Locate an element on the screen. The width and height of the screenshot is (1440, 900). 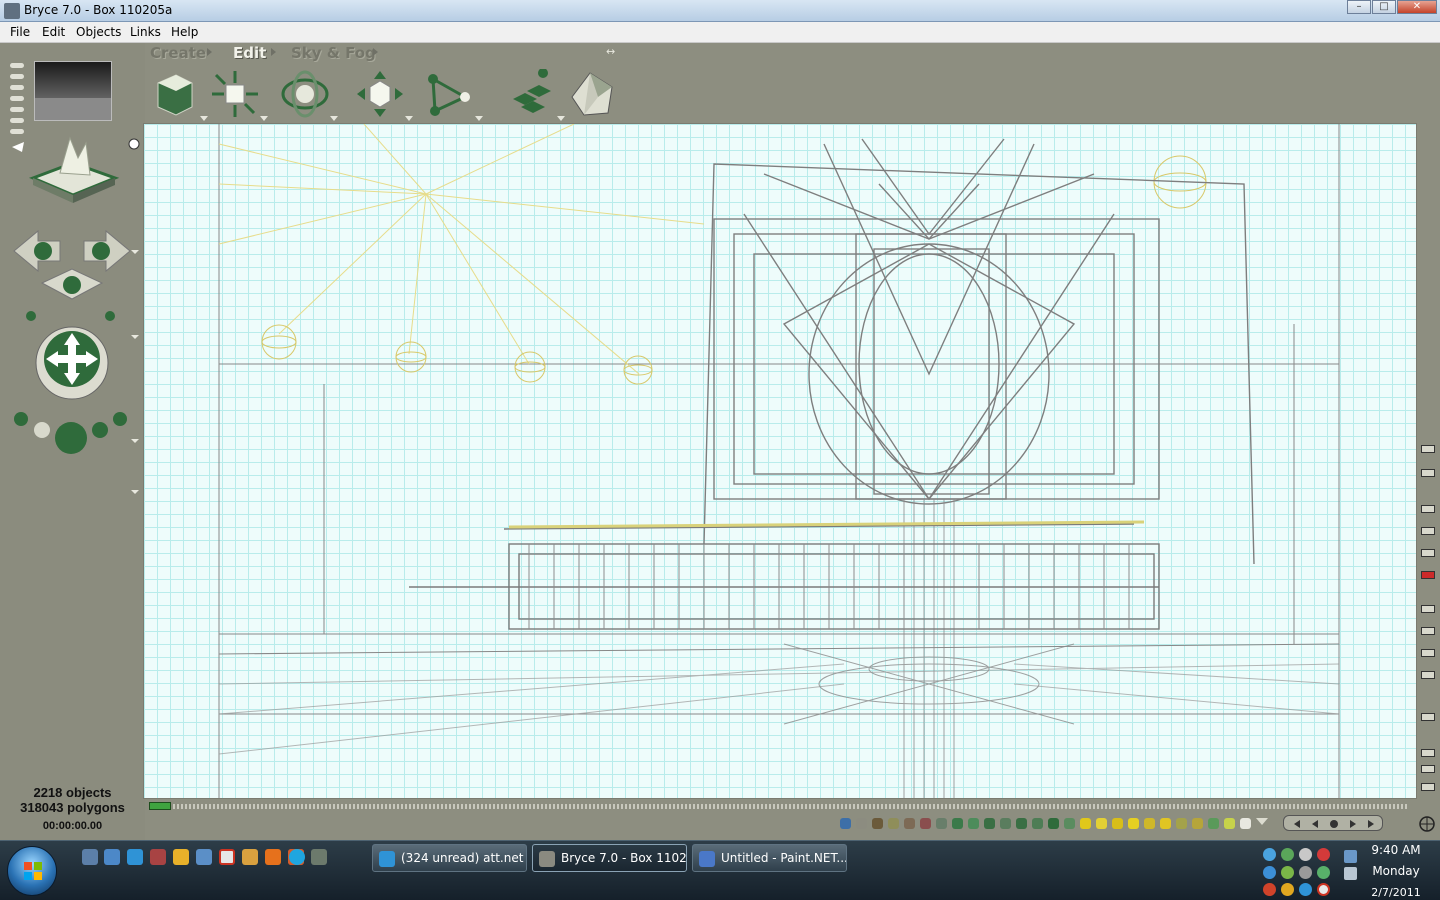
tab-sky-fog: Sky & Fog is located at coordinates (333, 53).